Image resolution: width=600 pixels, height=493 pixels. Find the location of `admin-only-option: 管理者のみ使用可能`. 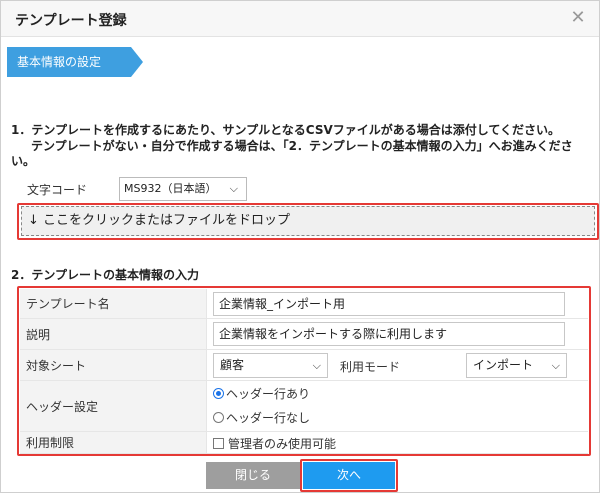

admin-only-option: 管理者のみ使用可能 is located at coordinates (274, 443).